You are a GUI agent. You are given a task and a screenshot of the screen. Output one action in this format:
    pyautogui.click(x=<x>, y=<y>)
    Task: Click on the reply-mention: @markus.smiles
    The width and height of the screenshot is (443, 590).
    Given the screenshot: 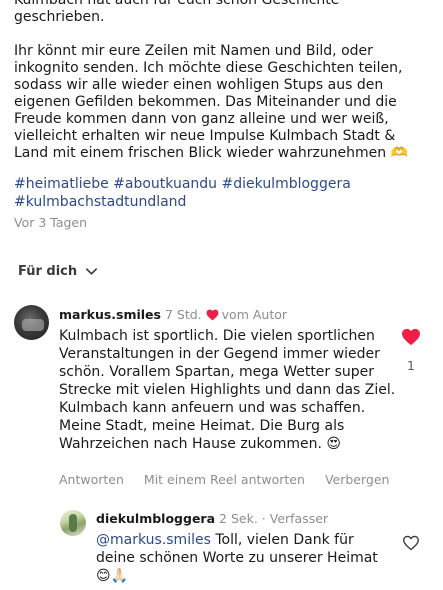 What is the action you would take?
    pyautogui.click(x=153, y=540)
    